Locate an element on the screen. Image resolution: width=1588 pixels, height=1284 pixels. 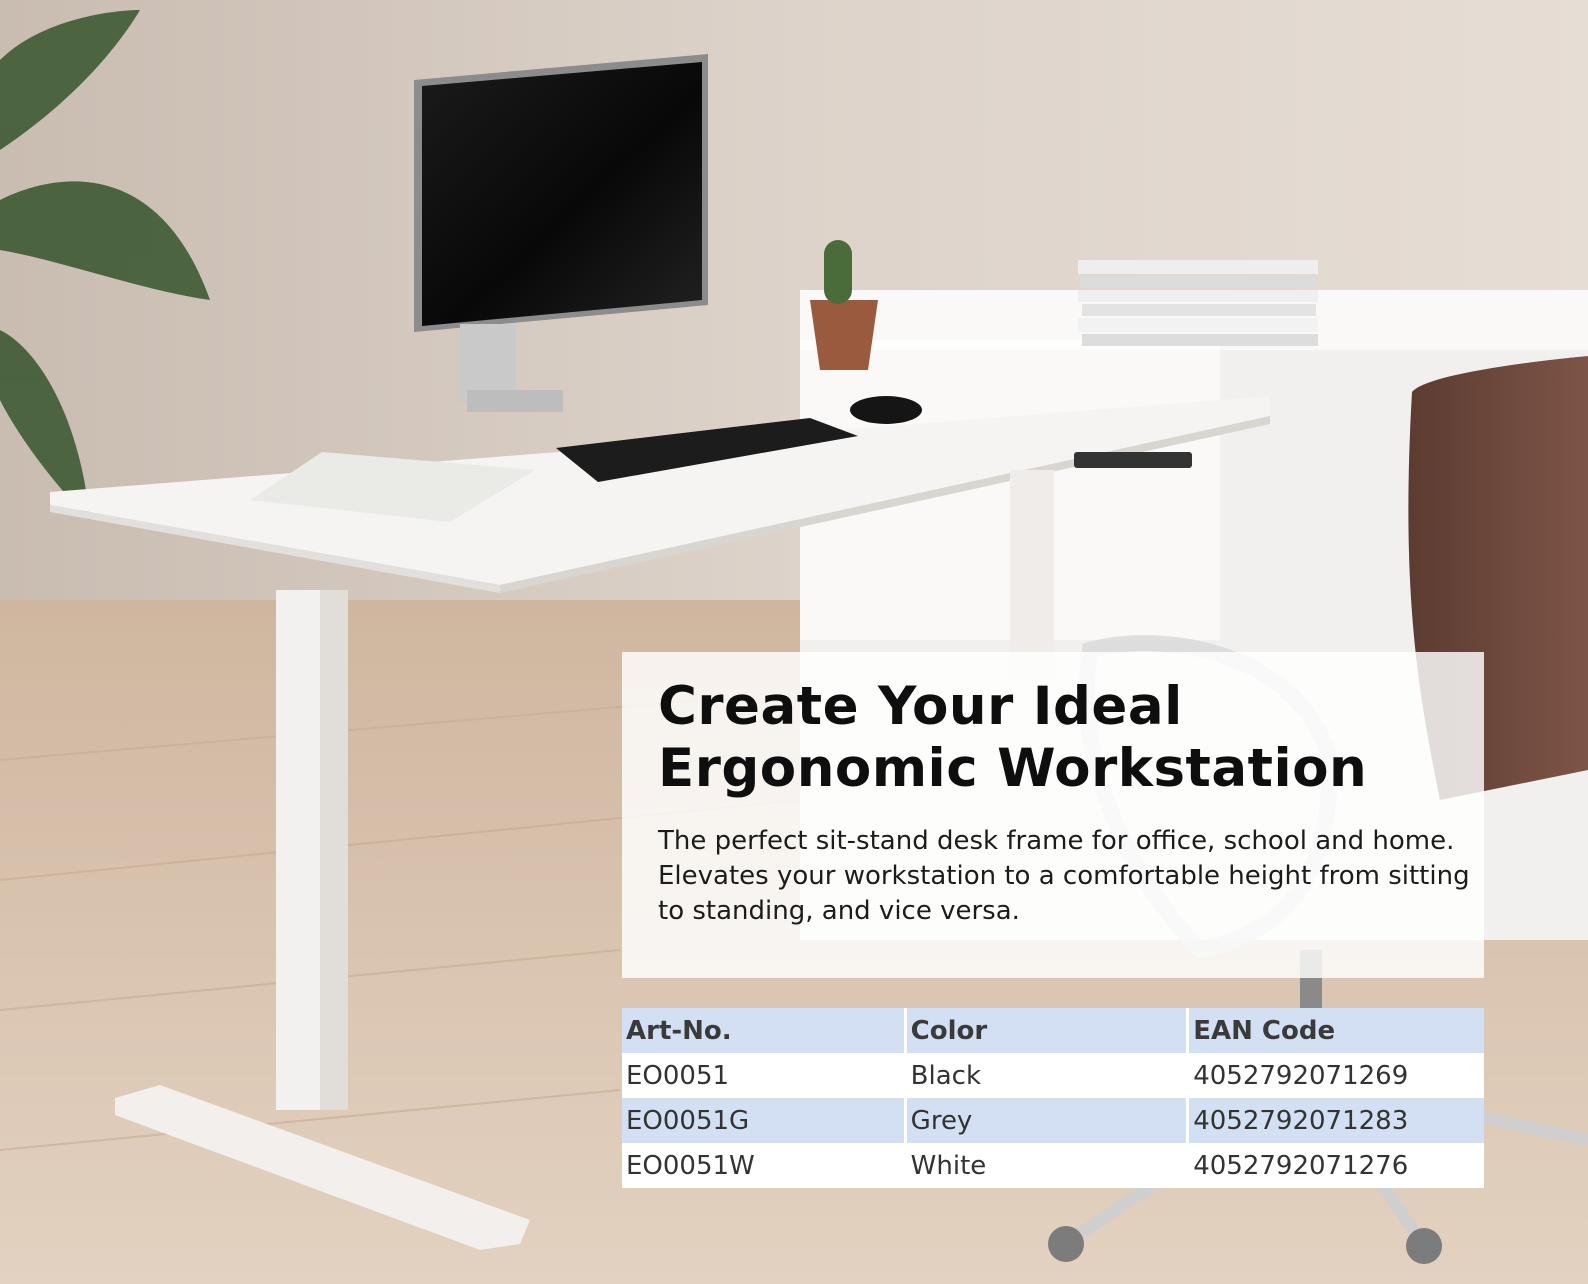
cell-color: White is located at coordinates (1045, 1165).